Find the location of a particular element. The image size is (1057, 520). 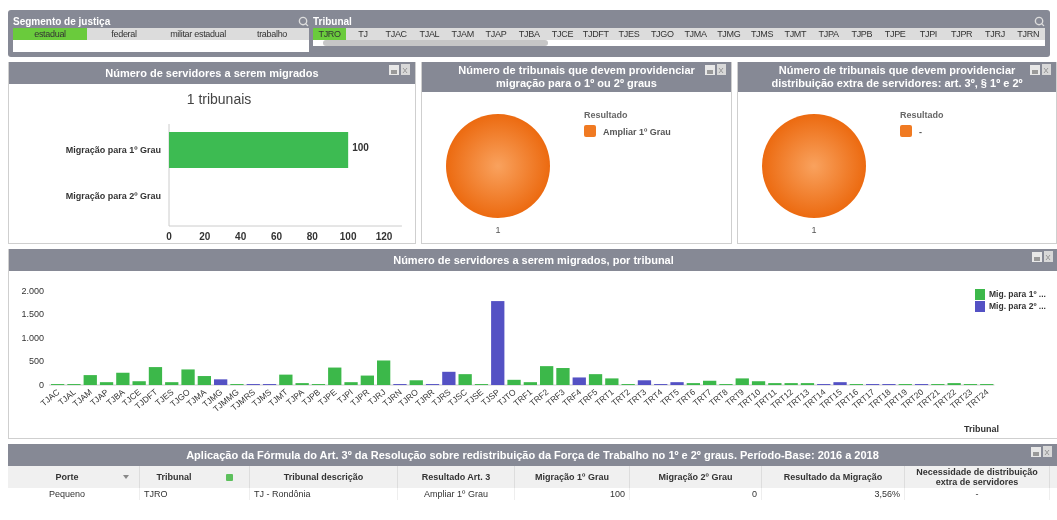

axis-tick: 2.000 is located at coordinates (32, 290).